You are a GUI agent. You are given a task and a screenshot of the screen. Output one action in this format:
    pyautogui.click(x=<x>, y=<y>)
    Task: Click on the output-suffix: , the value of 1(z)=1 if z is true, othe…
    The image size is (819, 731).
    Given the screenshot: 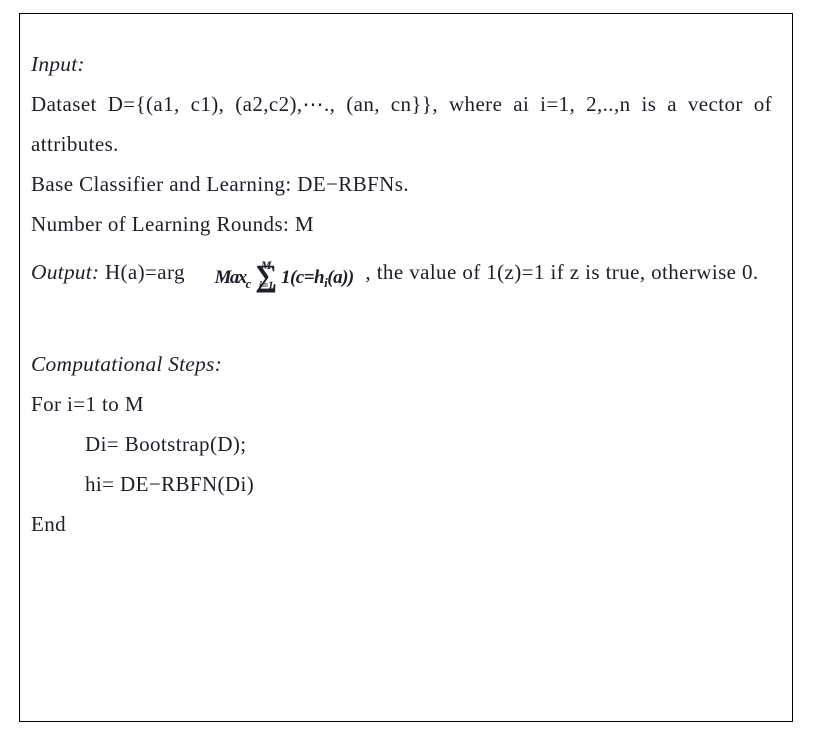 What is the action you would take?
    pyautogui.click(x=562, y=272)
    